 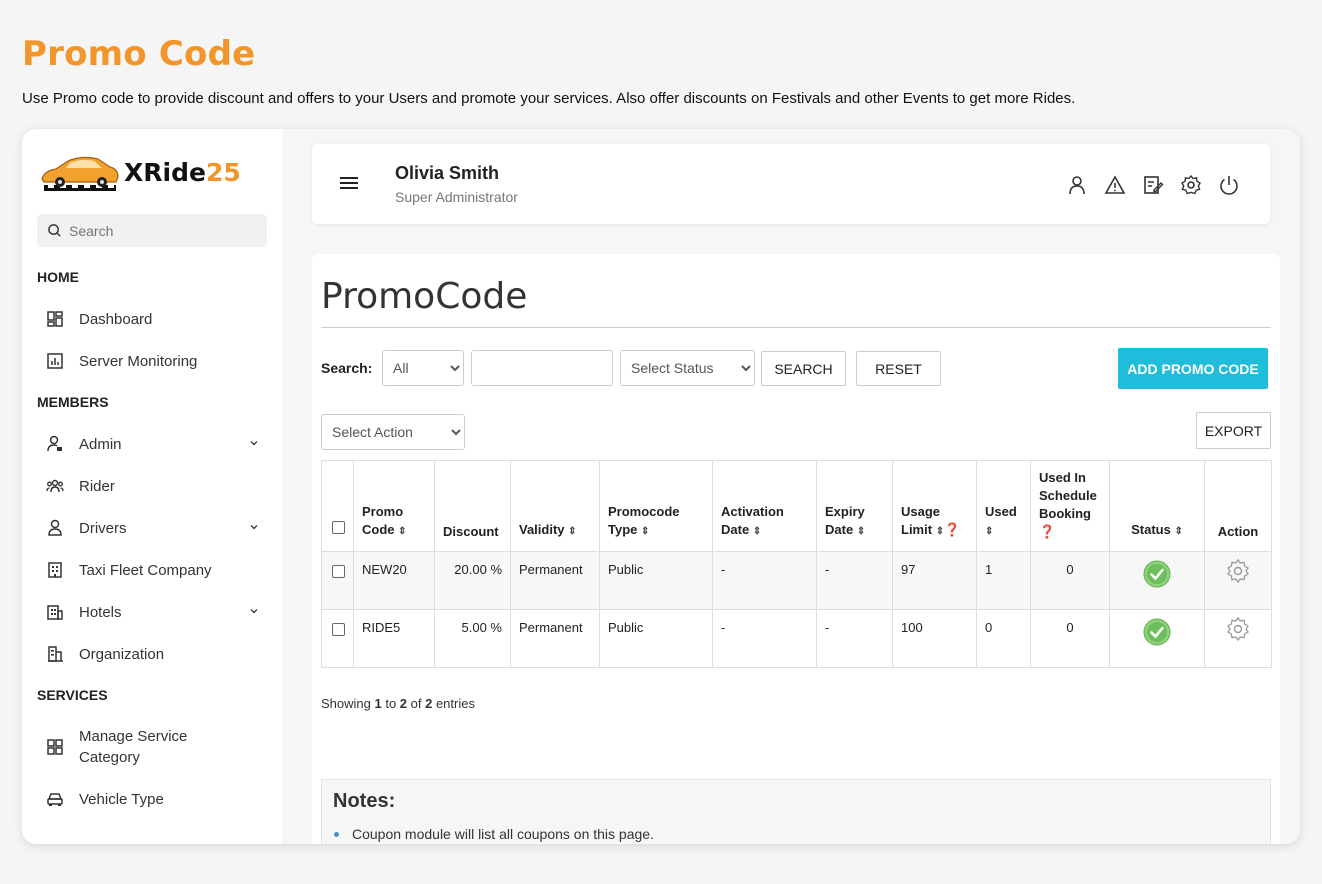 I want to click on header-action: Action, so click(x=1238, y=506).